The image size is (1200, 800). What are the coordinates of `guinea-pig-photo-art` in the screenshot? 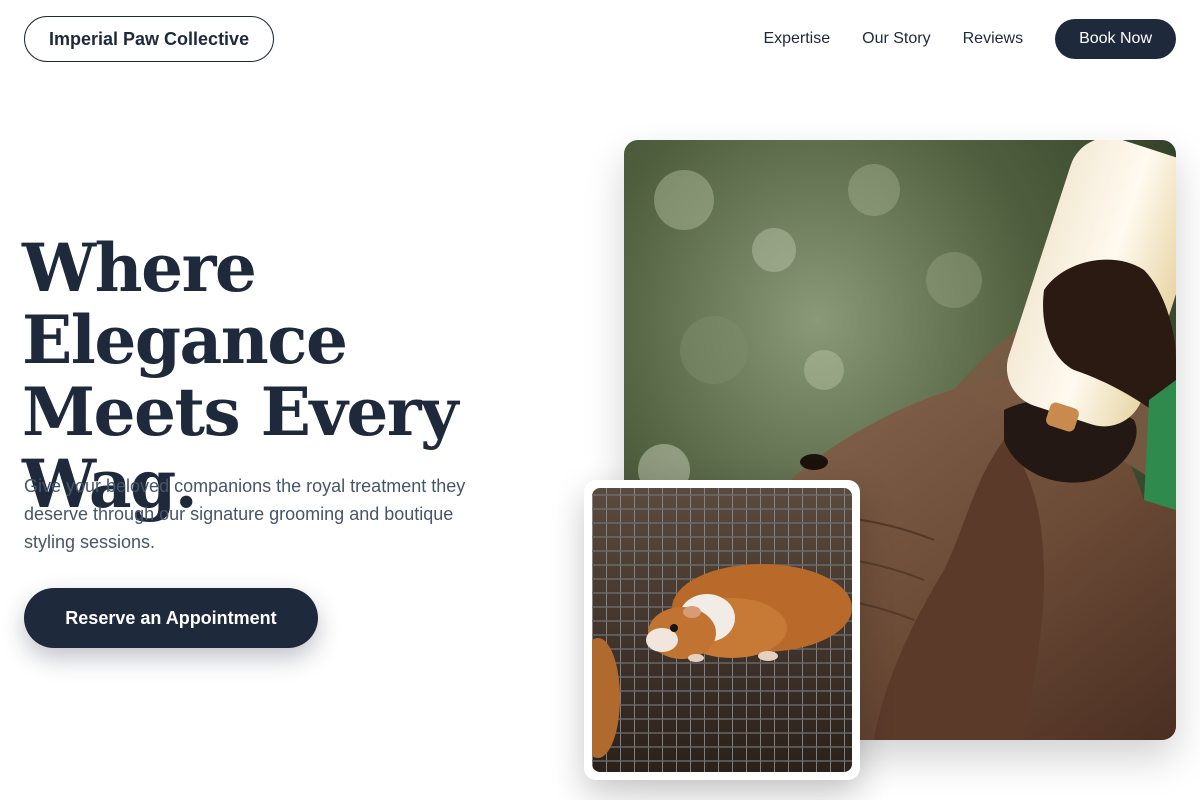 It's located at (722, 630).